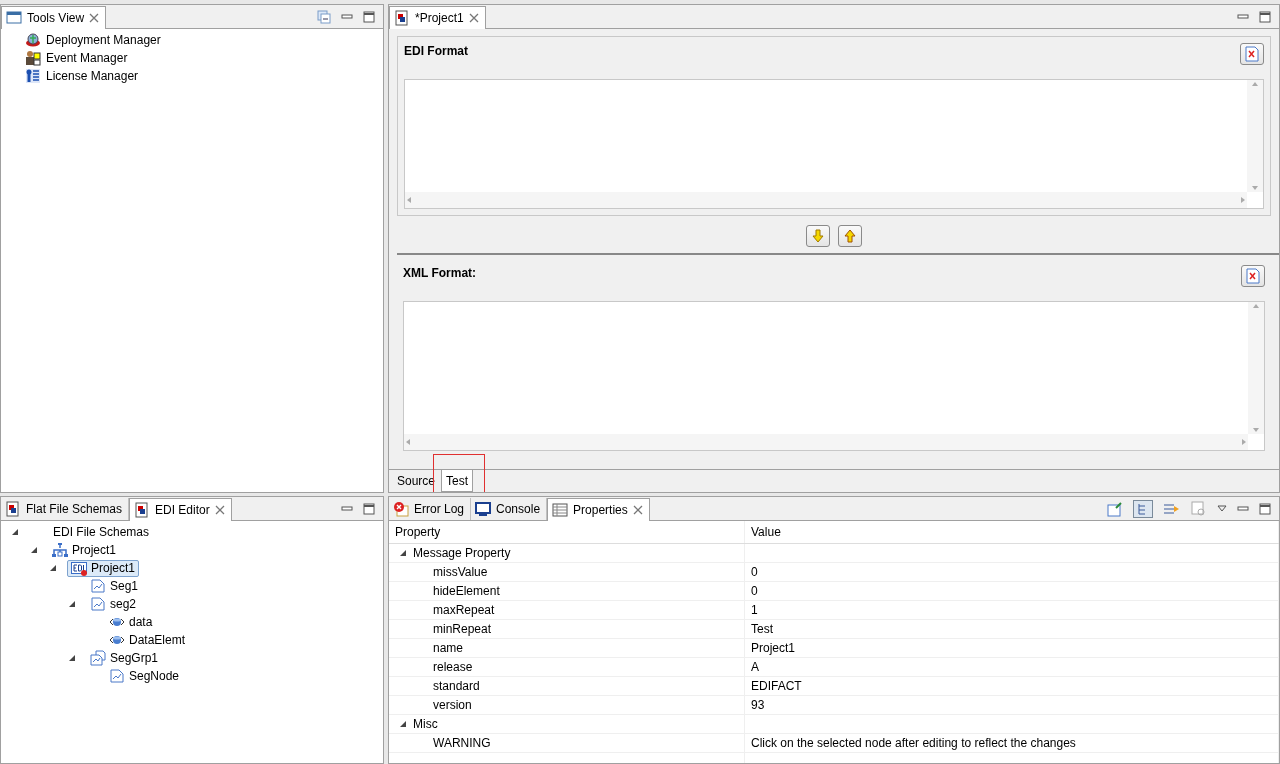 The height and width of the screenshot is (764, 1280). I want to click on pin-icon, so click(1115, 509).